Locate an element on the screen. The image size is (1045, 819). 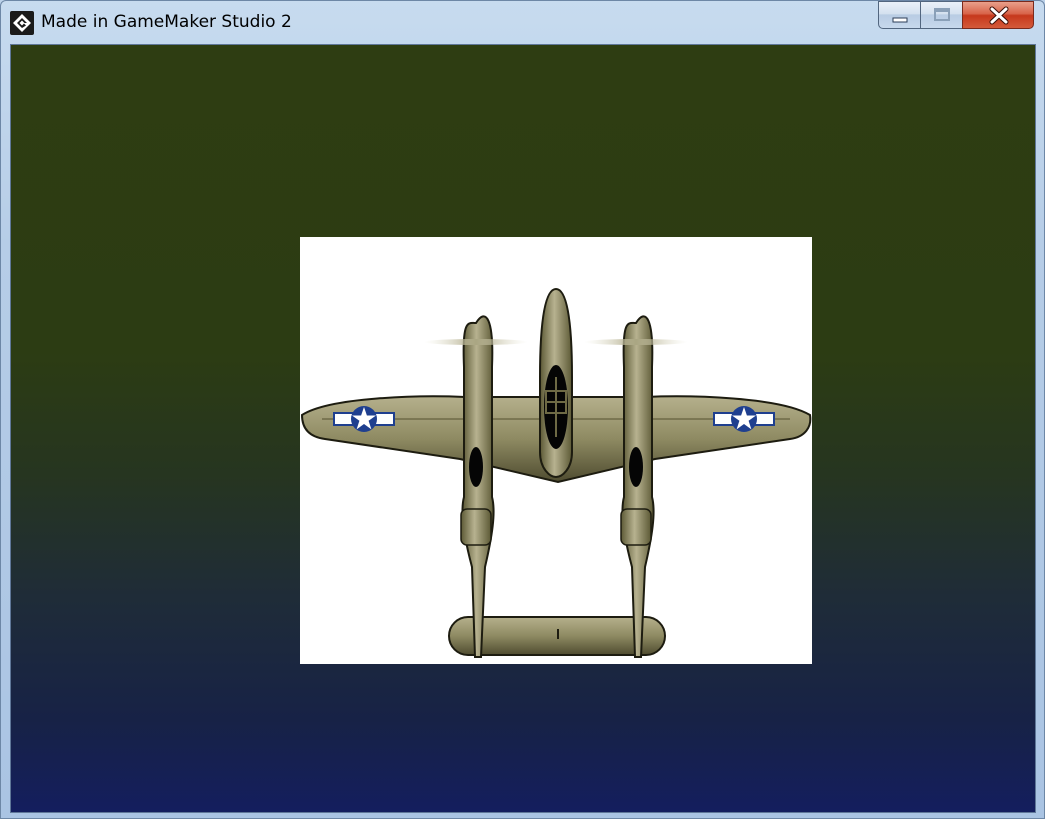
maximize-button is located at coordinates (941, 15).